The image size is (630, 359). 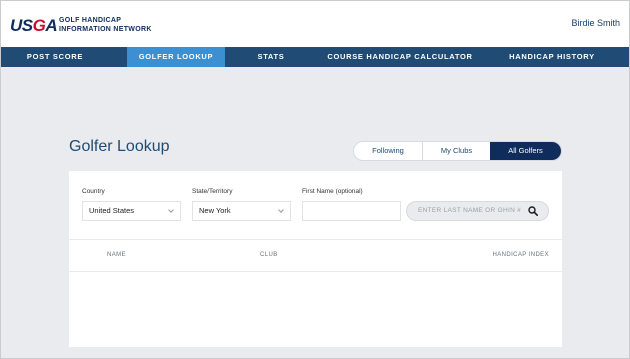 I want to click on column-header-club: CLUB, so click(x=269, y=255).